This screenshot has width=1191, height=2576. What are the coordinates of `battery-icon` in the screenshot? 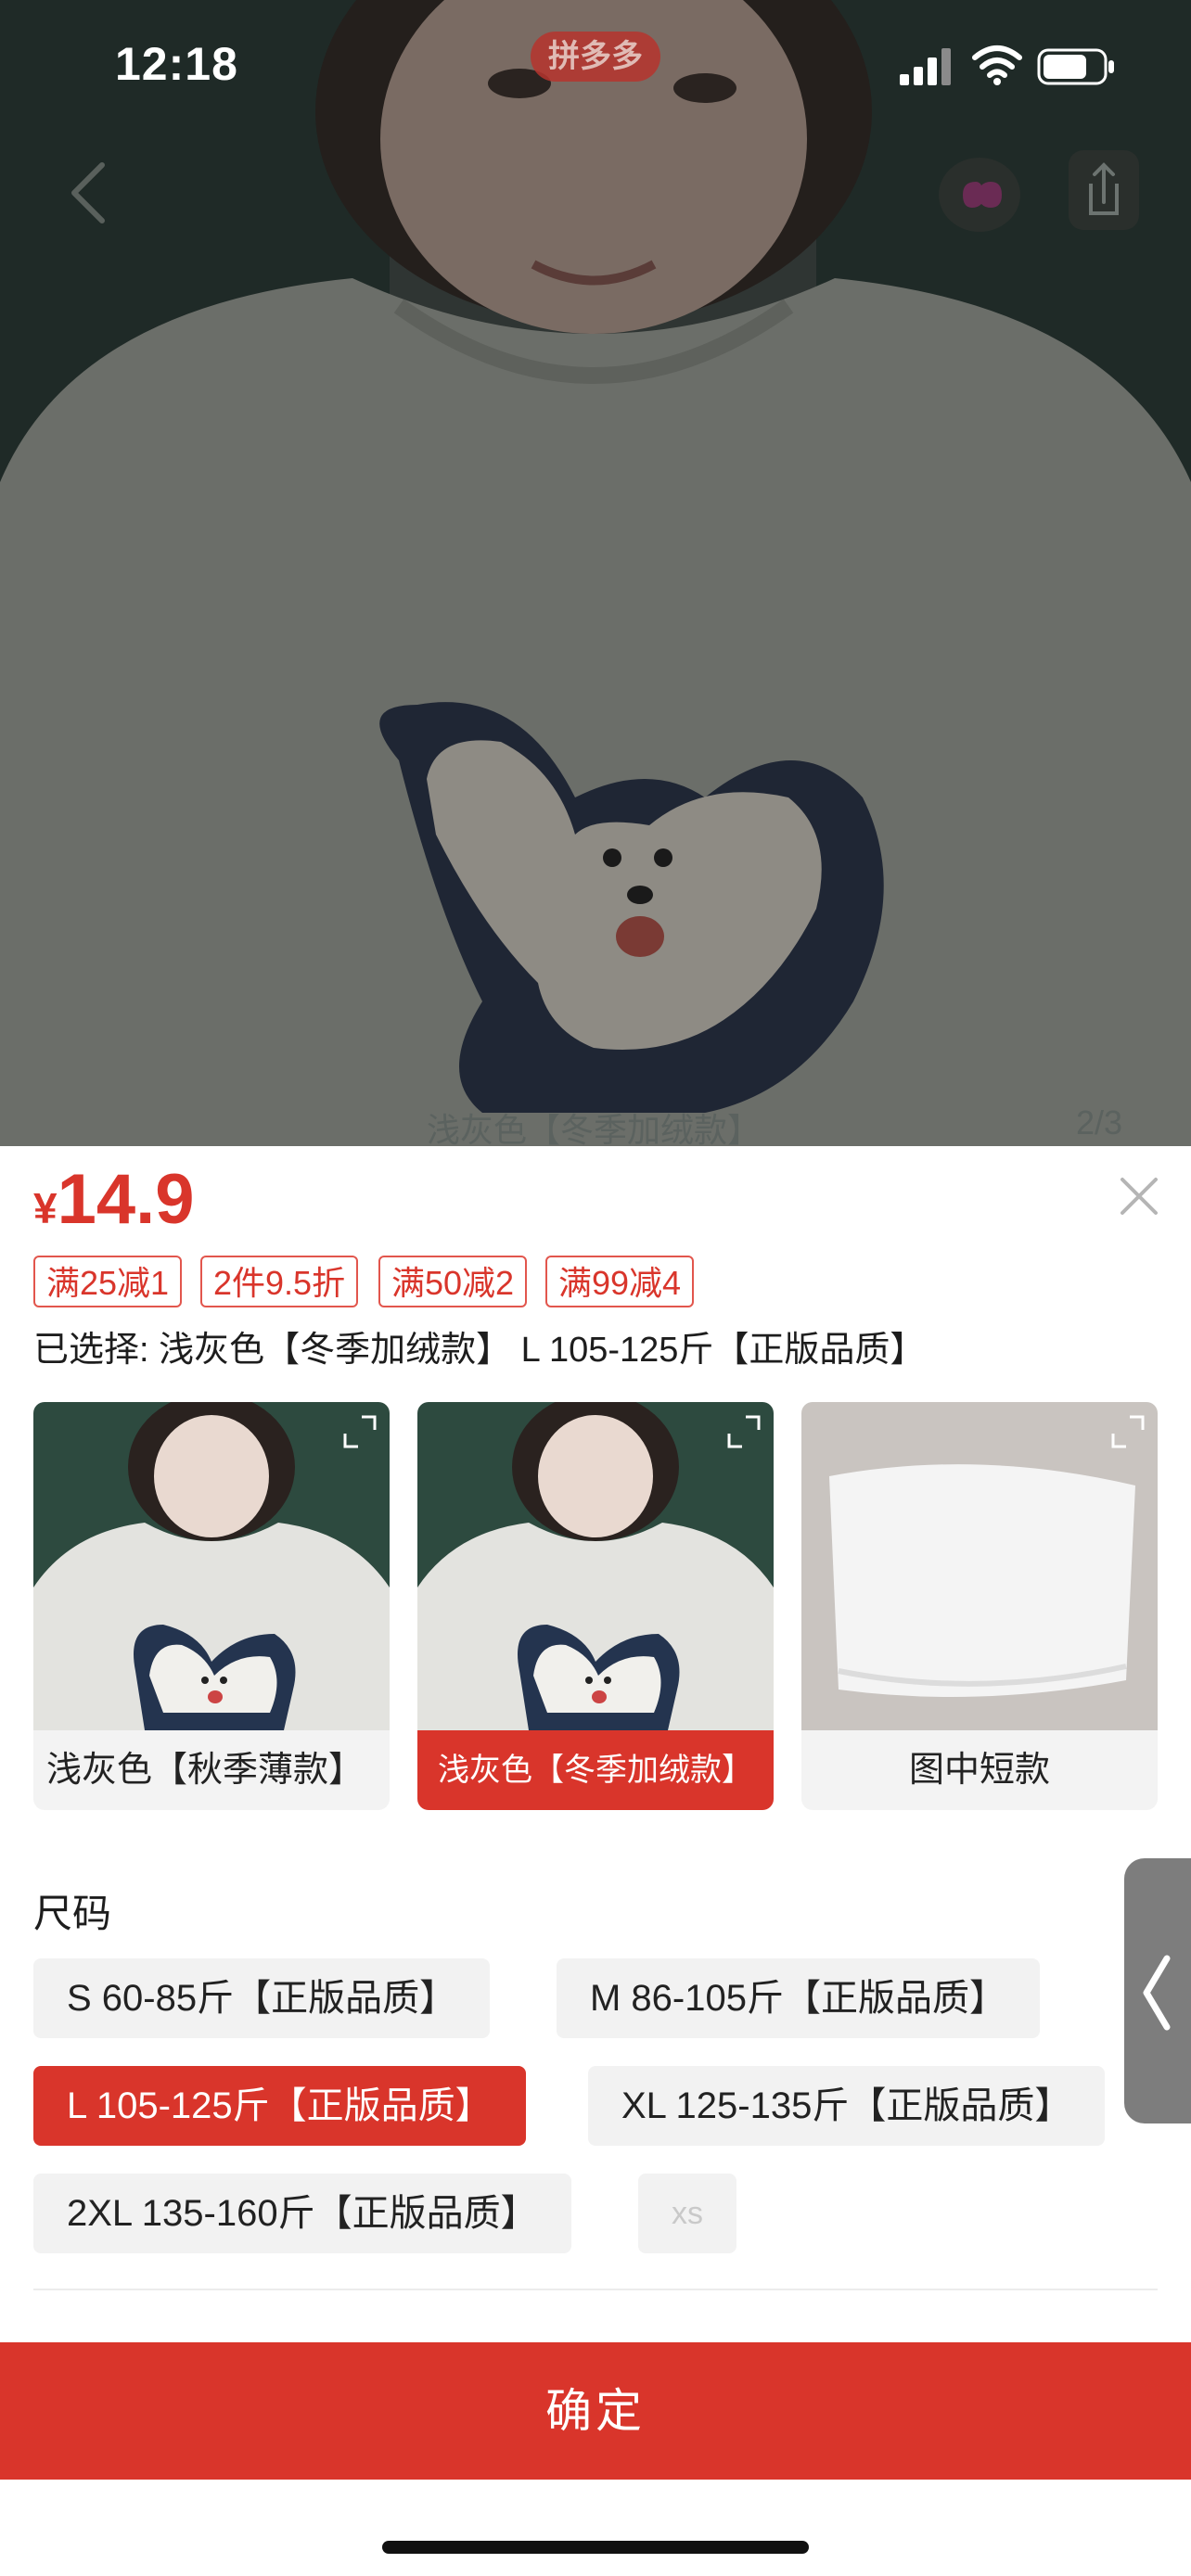 It's located at (1075, 66).